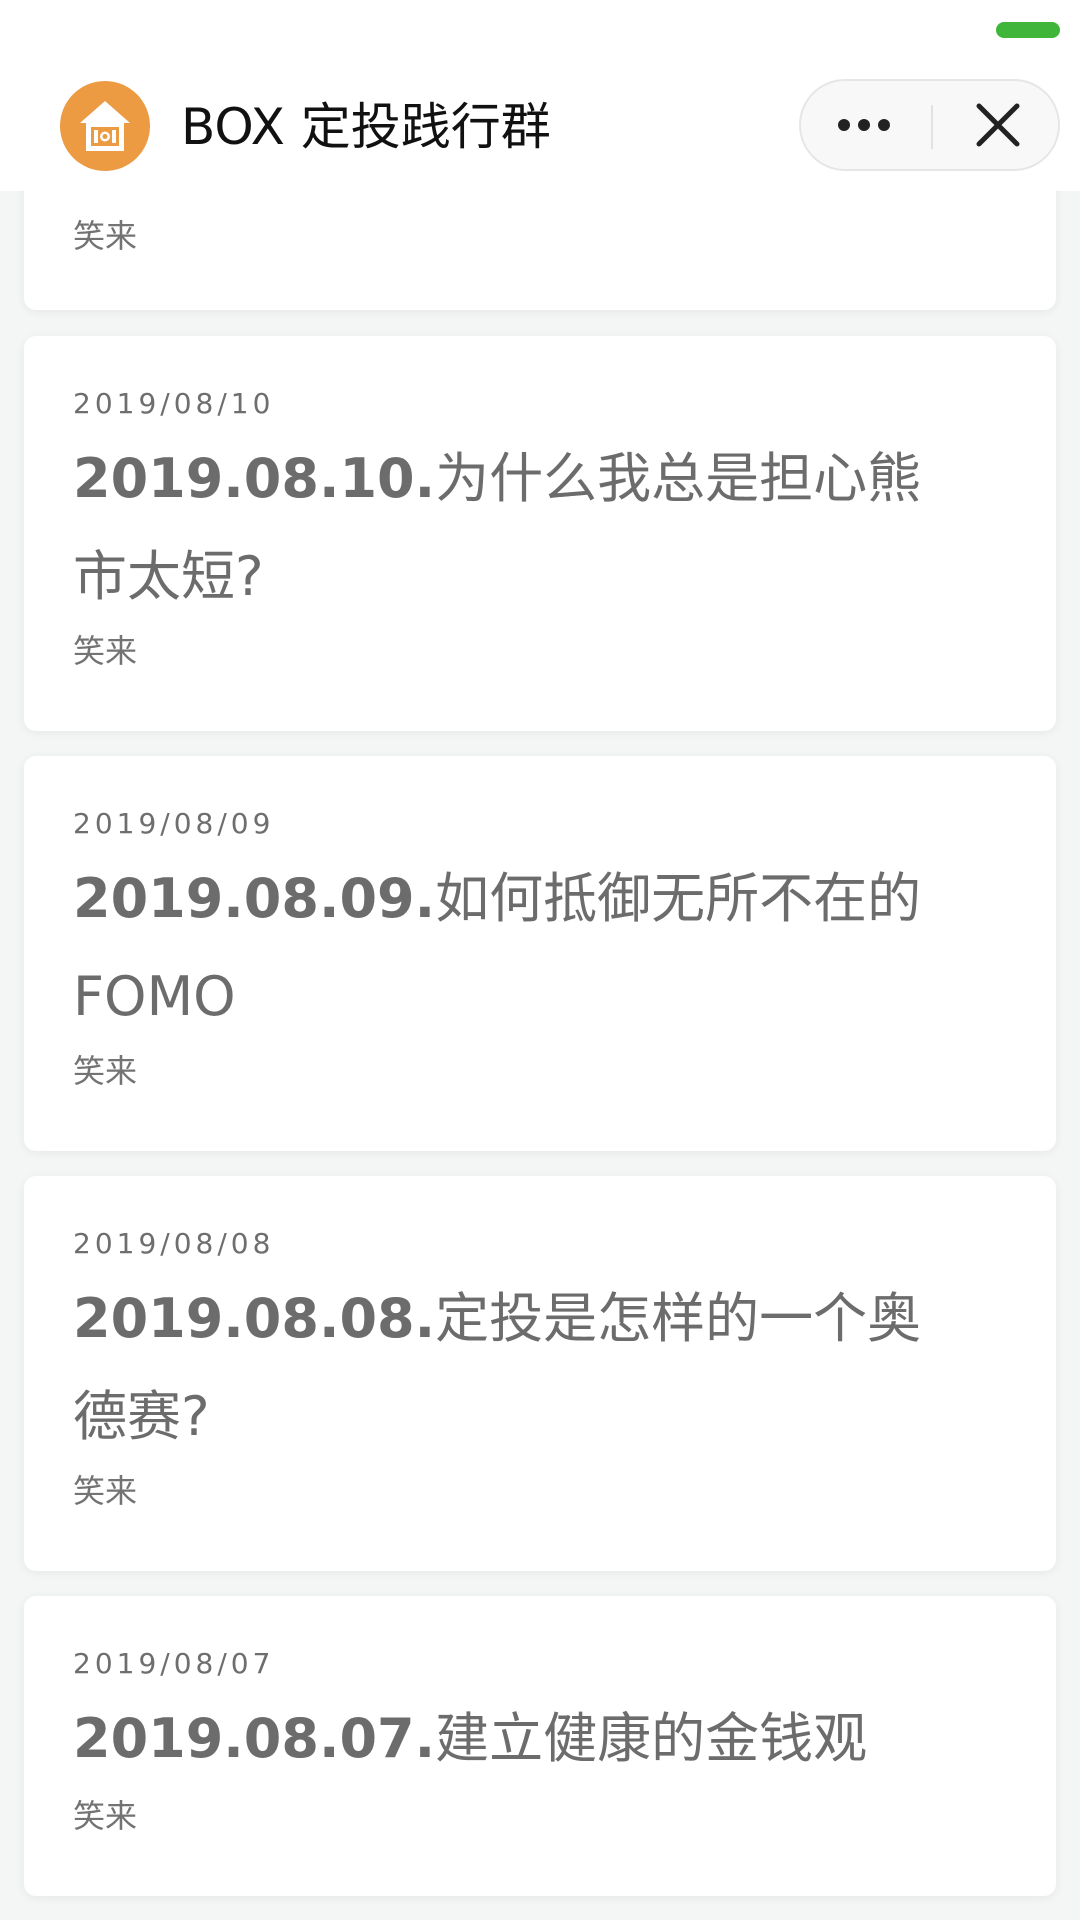  Describe the element at coordinates (523, 948) in the screenshot. I see `card-title: 2019.08.09.如何抵御无所不在的FOMO` at that location.